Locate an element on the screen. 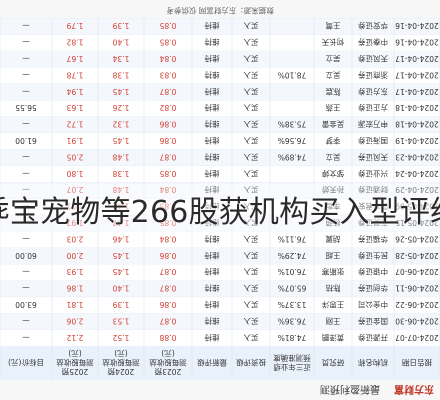  table-cell: 1.32 is located at coordinates (120, 124).